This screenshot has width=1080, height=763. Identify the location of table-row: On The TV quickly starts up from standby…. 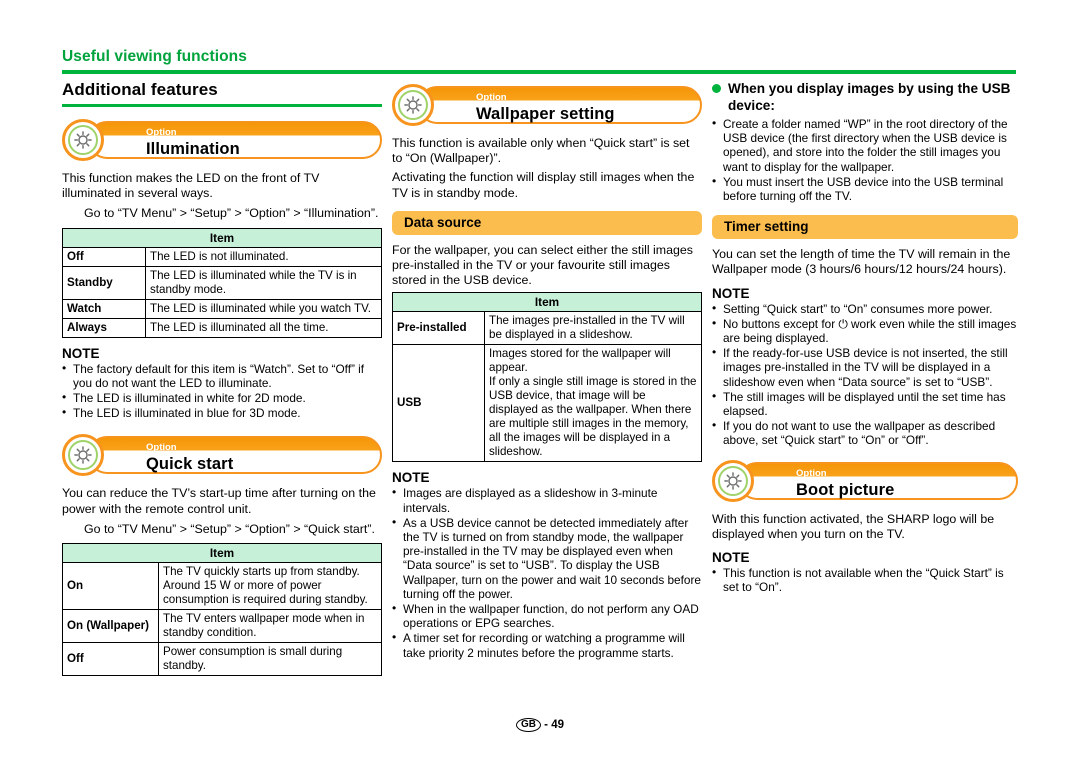
(222, 586).